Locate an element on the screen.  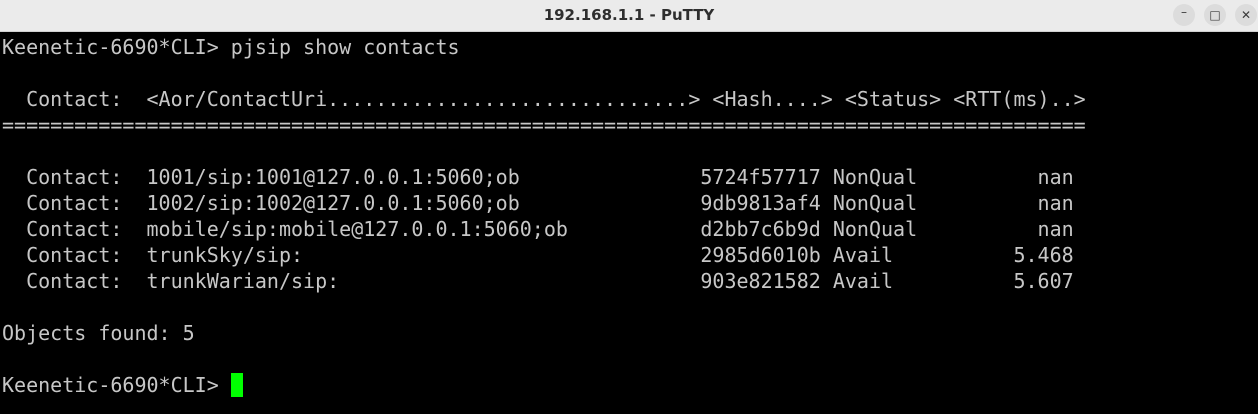
text-cursor is located at coordinates (236, 385).